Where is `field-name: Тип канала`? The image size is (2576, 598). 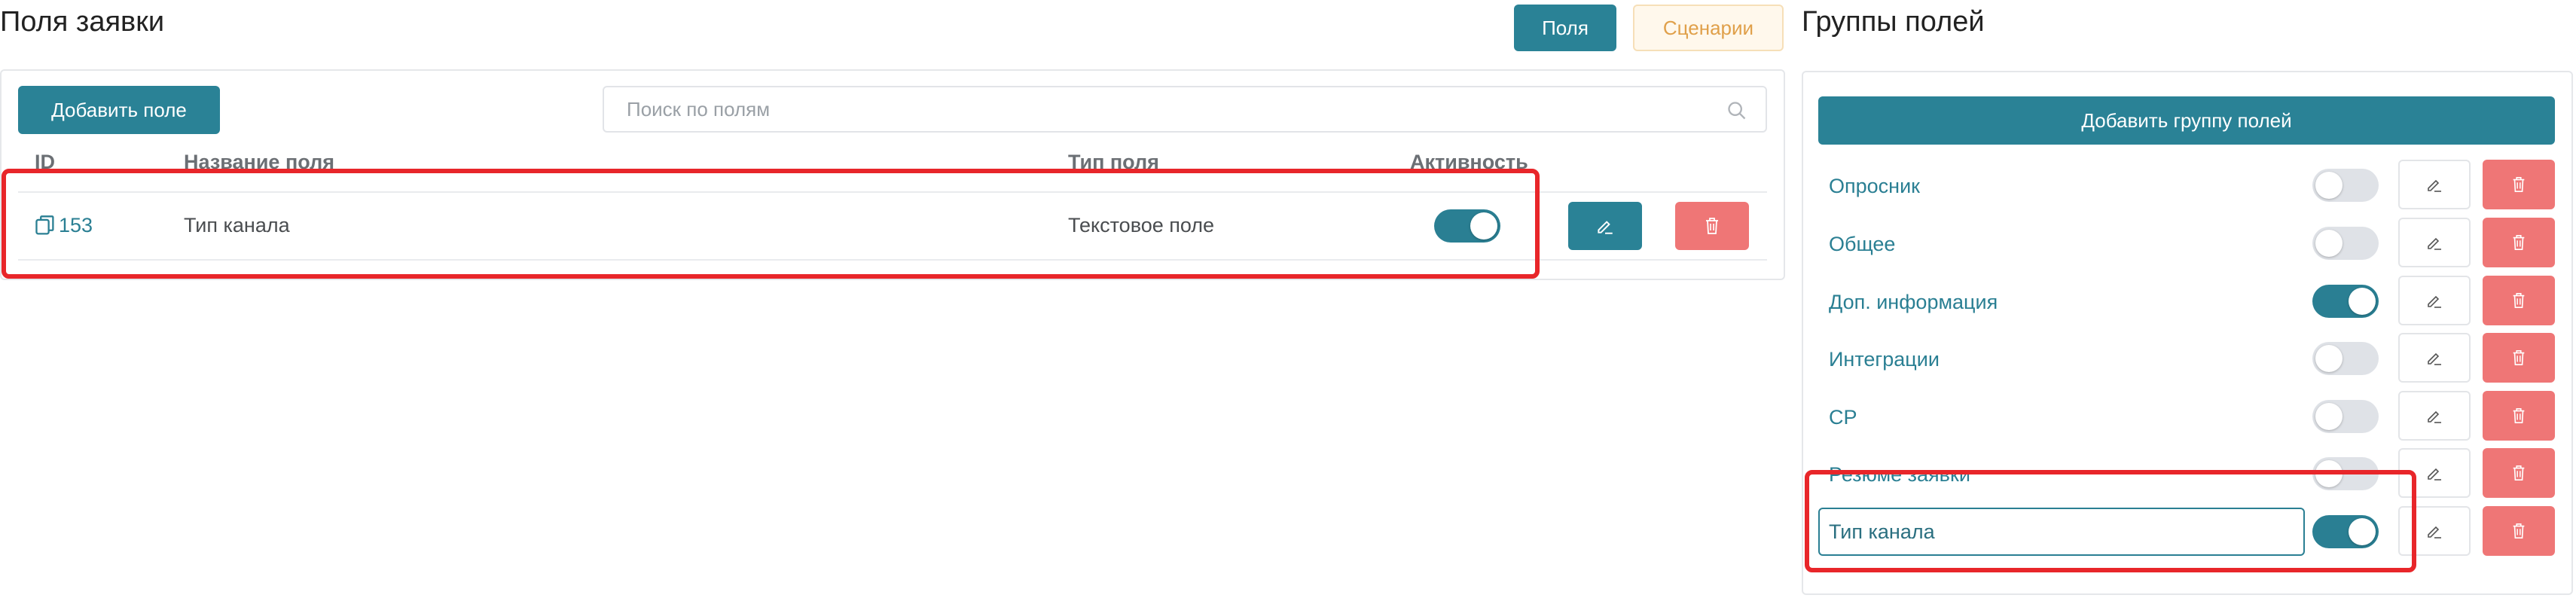 field-name: Тип канала is located at coordinates (237, 225).